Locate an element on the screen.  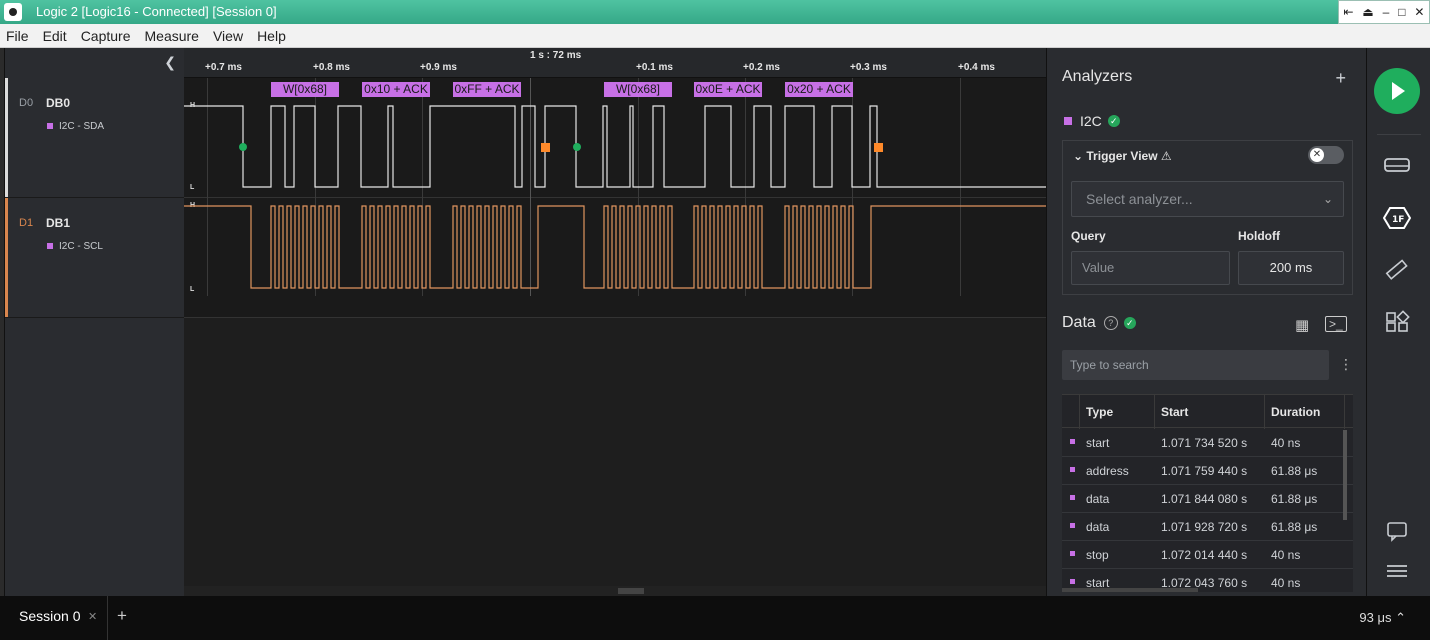
zoom-value: 93 μs is located at coordinates (1375, 617).